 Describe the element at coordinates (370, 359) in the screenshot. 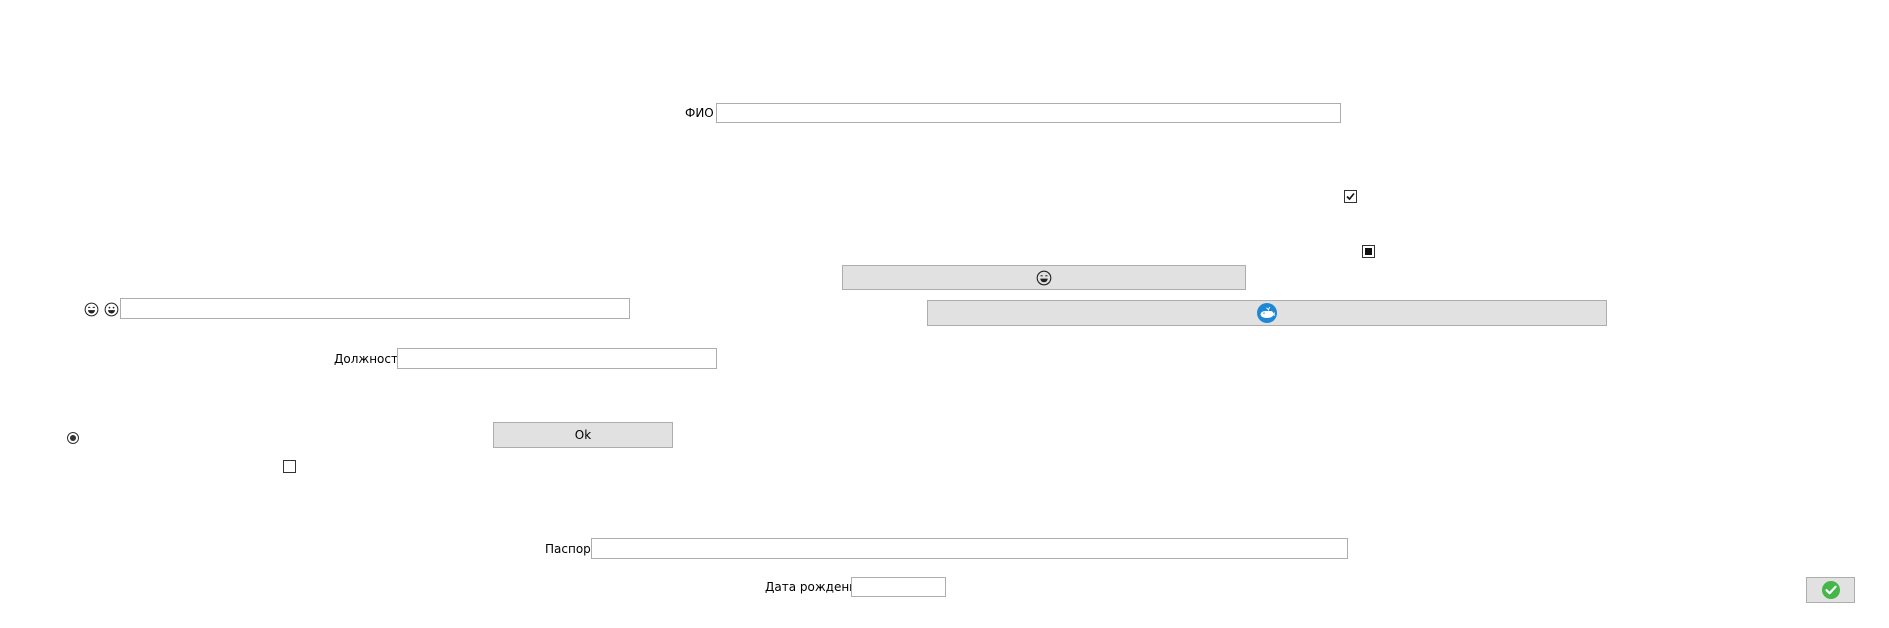

I see `position-label: Должность` at that location.